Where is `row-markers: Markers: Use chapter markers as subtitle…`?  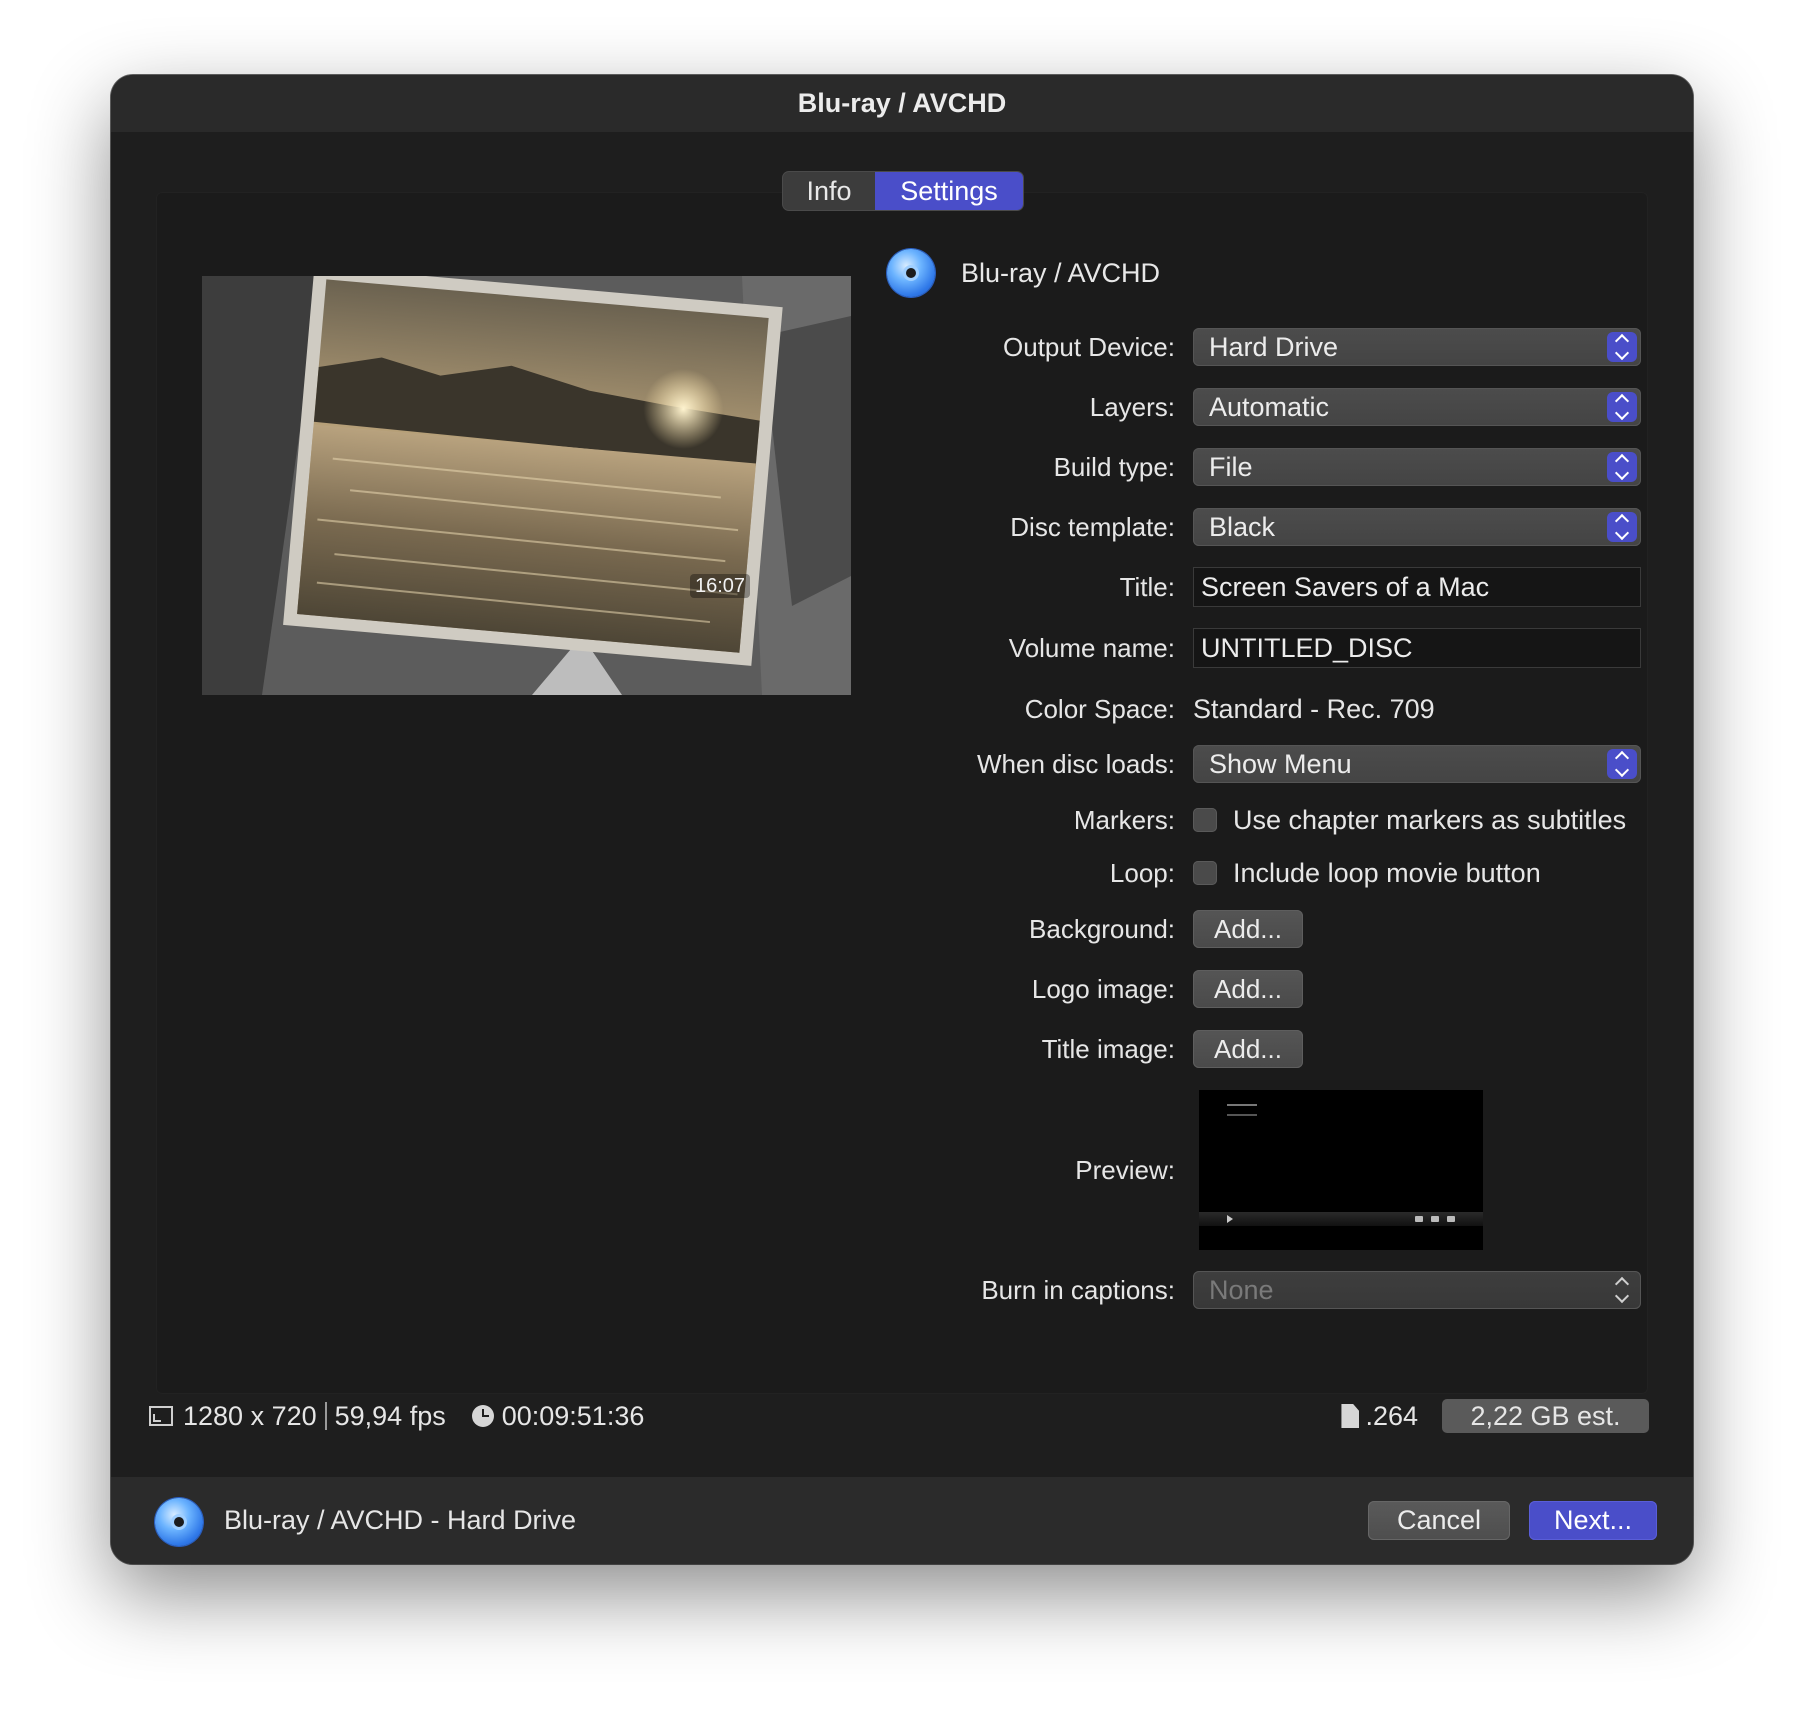
row-markers: Markers: Use chapter markers as subtitle… is located at coordinates (1238, 820).